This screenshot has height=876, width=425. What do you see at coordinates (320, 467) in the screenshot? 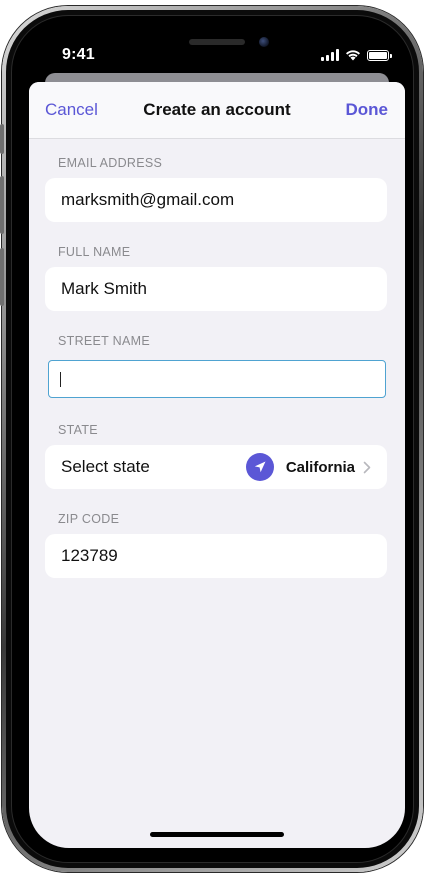
I see `state-value: California` at bounding box center [320, 467].